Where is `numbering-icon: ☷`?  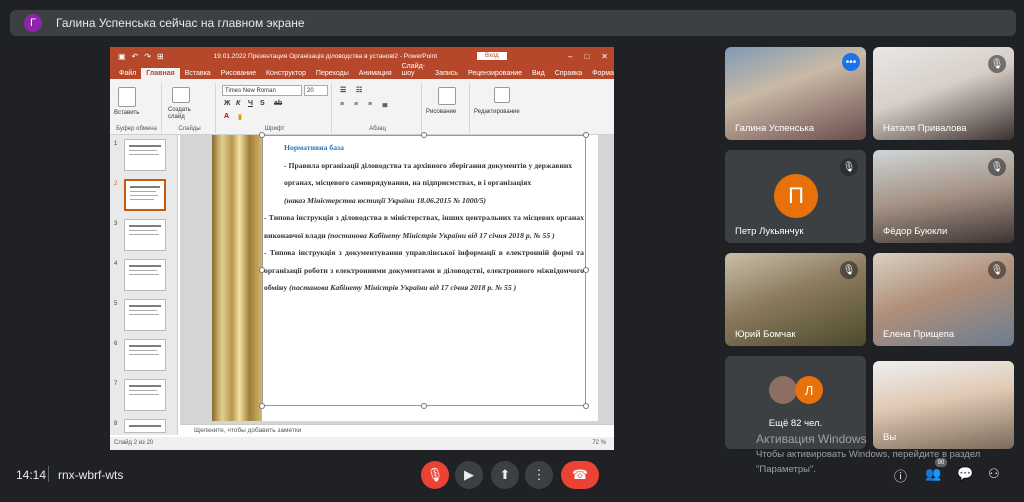 numbering-icon: ☷ is located at coordinates (359, 90).